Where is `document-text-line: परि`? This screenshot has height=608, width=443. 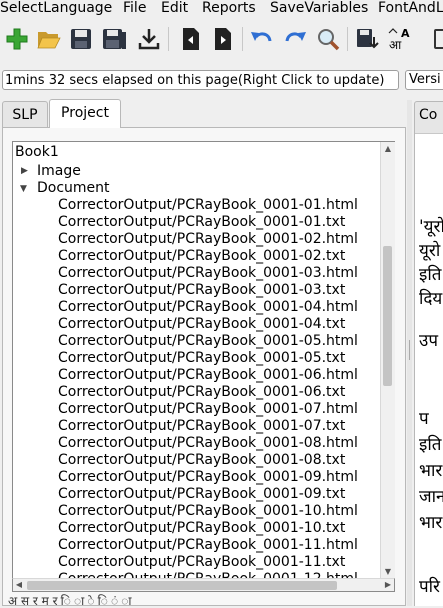 document-text-line: परि is located at coordinates (430, 587).